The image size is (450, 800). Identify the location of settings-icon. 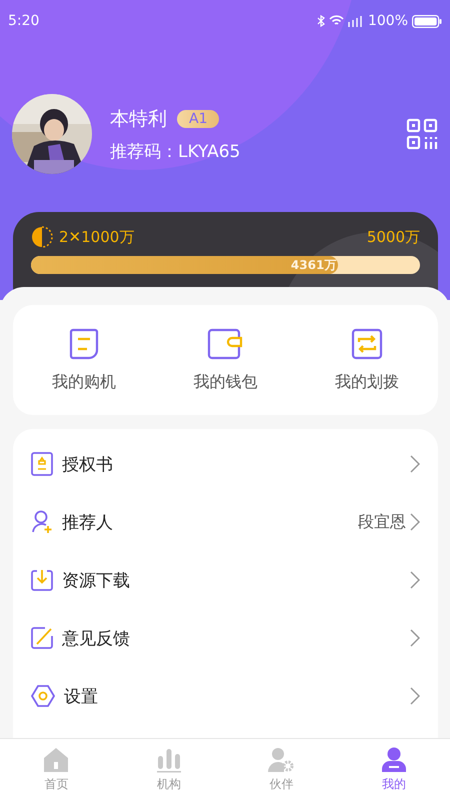
(43, 696).